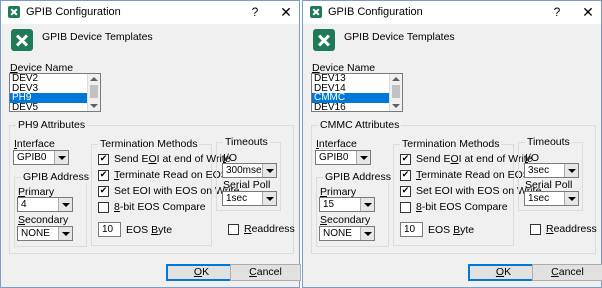 This screenshot has height=288, width=602. I want to click on io-timeout-select: 300msec, so click(249, 170).